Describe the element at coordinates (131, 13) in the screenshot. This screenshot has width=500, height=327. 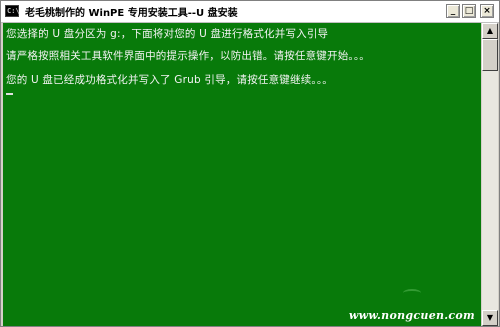
I see `window-title: 老毛桃制作的 WinPE 专用安装工具--U 盘安装` at that location.